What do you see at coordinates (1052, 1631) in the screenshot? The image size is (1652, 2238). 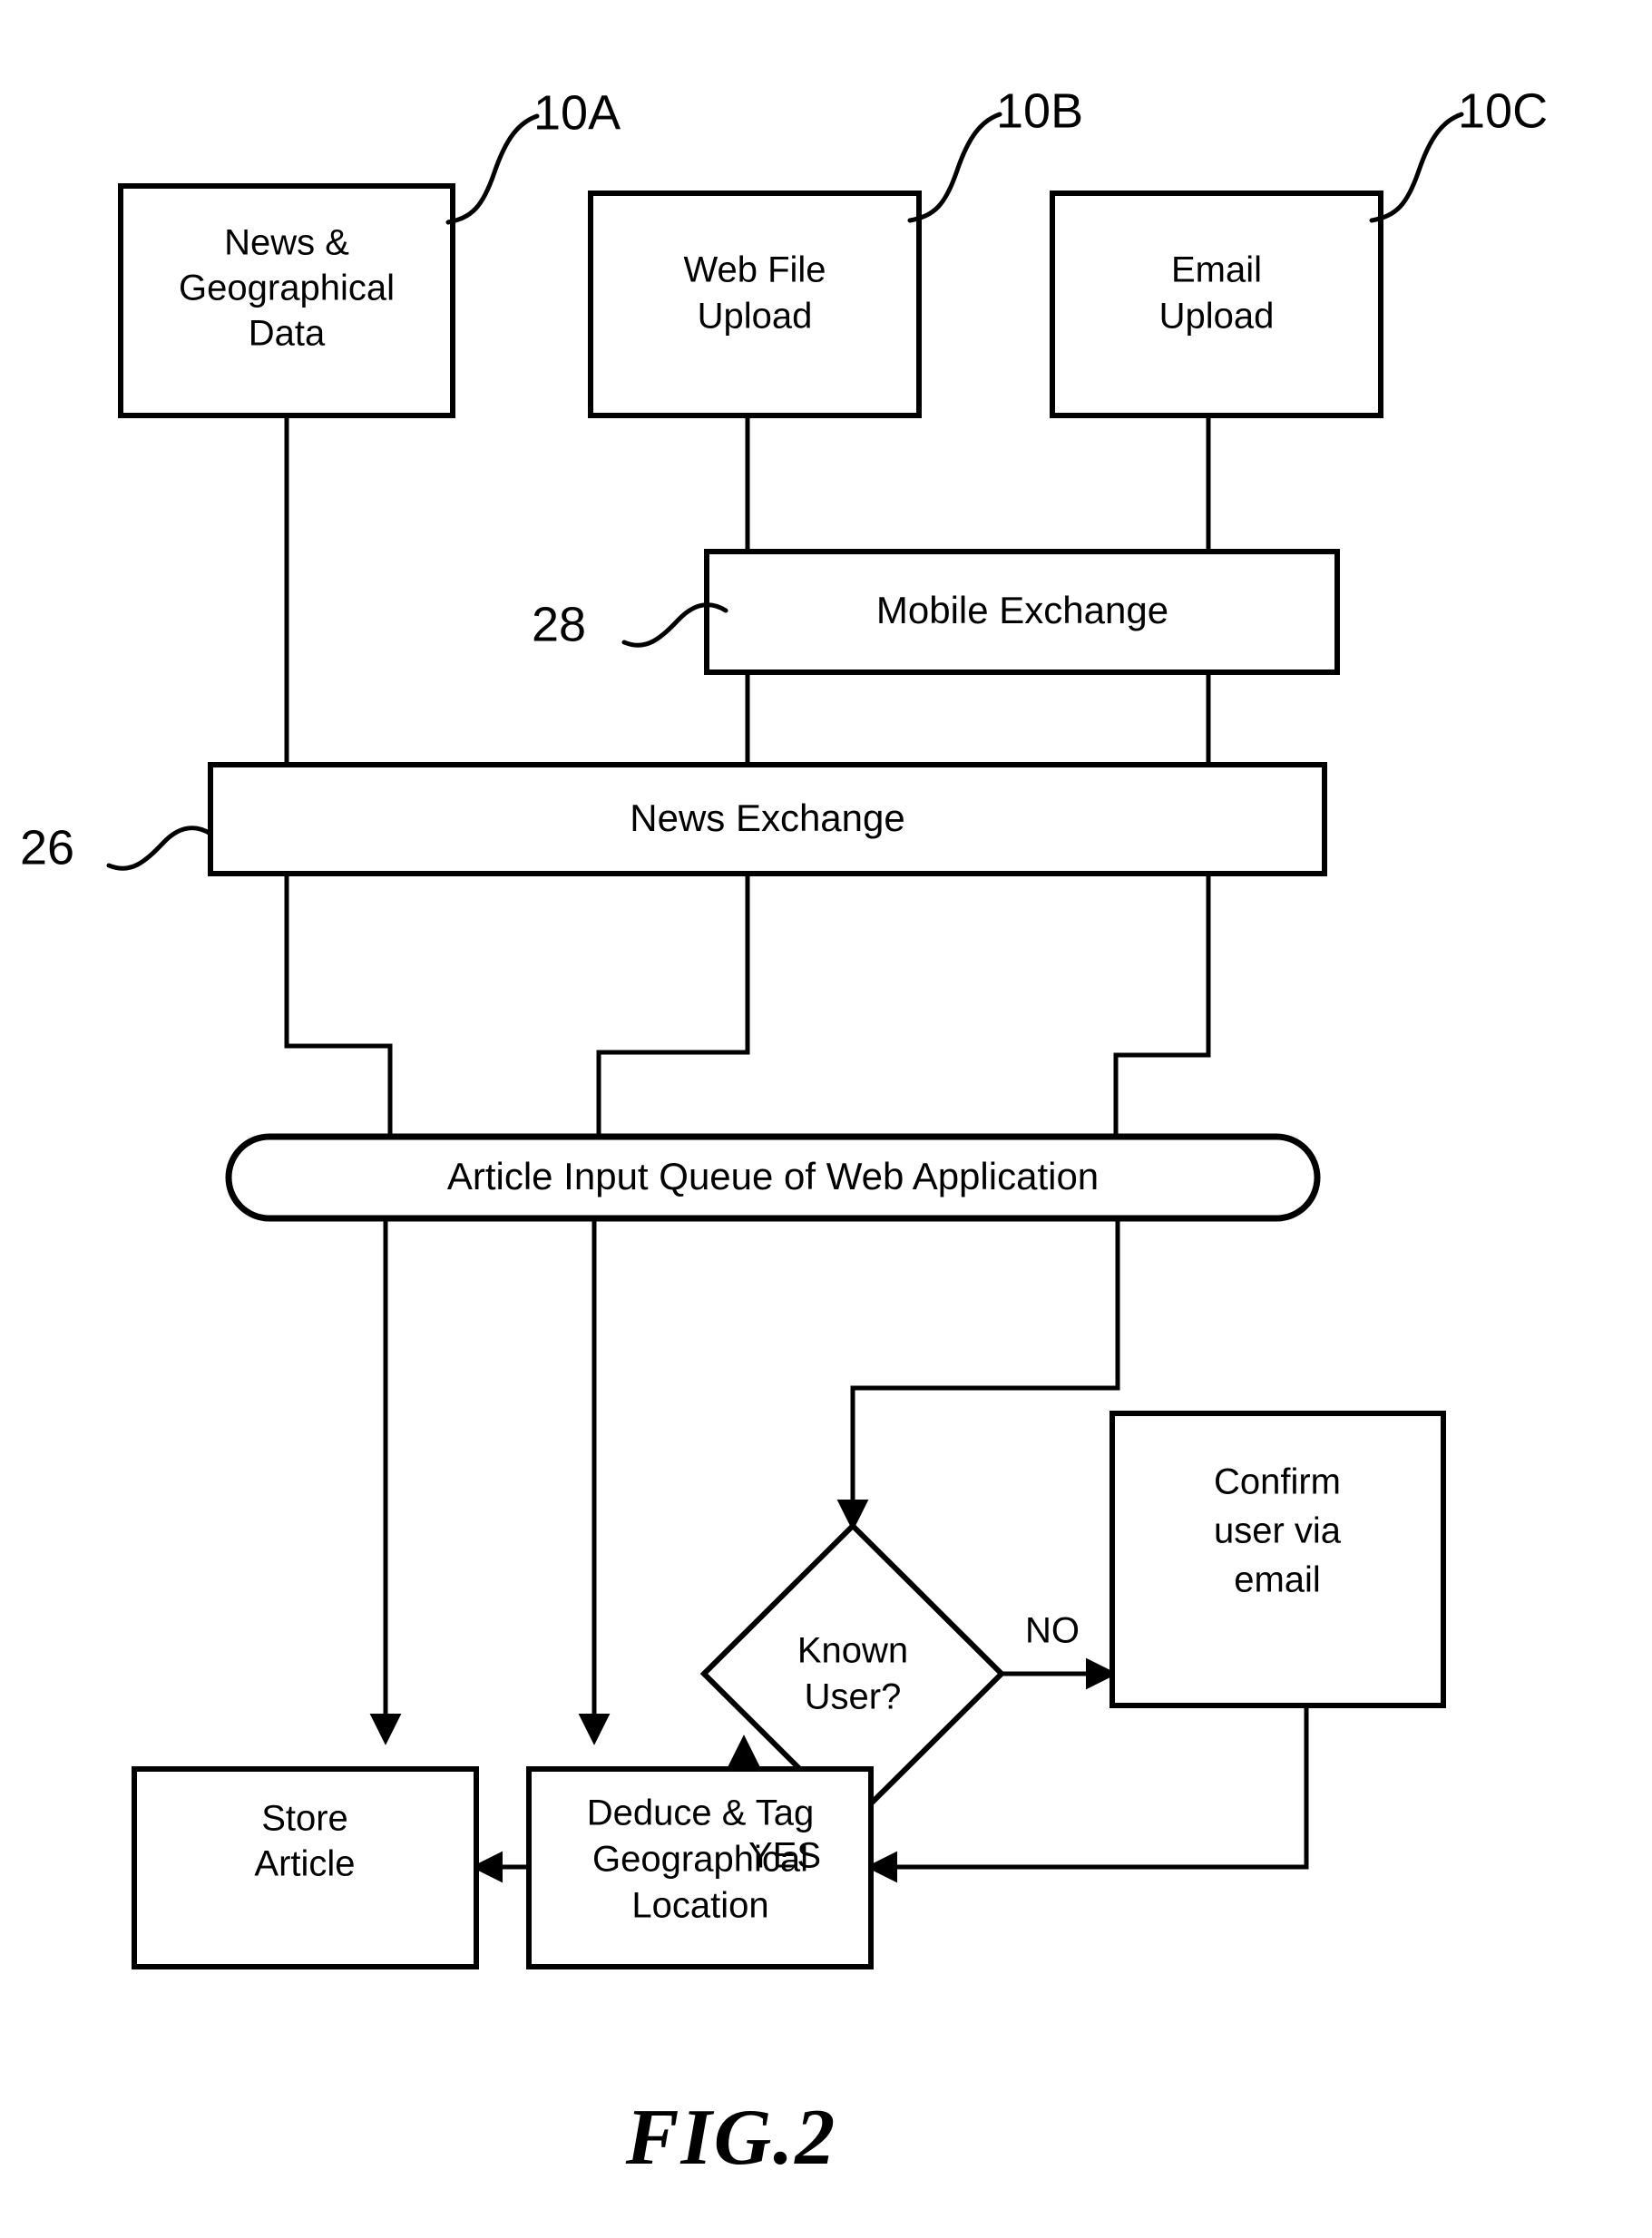 I see `edge-label-no: NO` at bounding box center [1052, 1631].